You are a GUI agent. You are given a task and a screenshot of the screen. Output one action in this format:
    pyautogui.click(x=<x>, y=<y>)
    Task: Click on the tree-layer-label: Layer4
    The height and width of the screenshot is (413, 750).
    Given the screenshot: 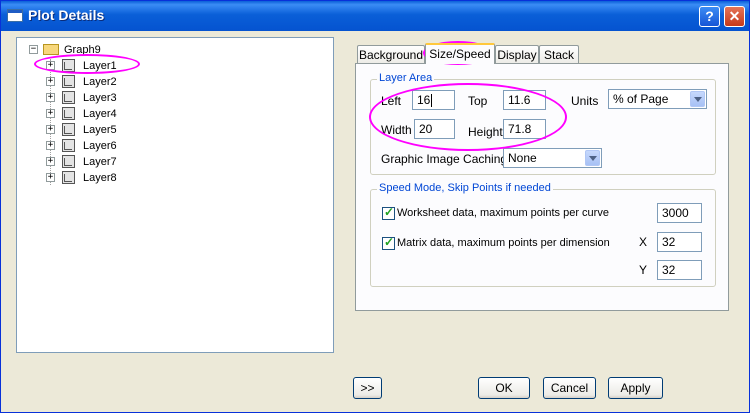 What is the action you would take?
    pyautogui.click(x=100, y=114)
    